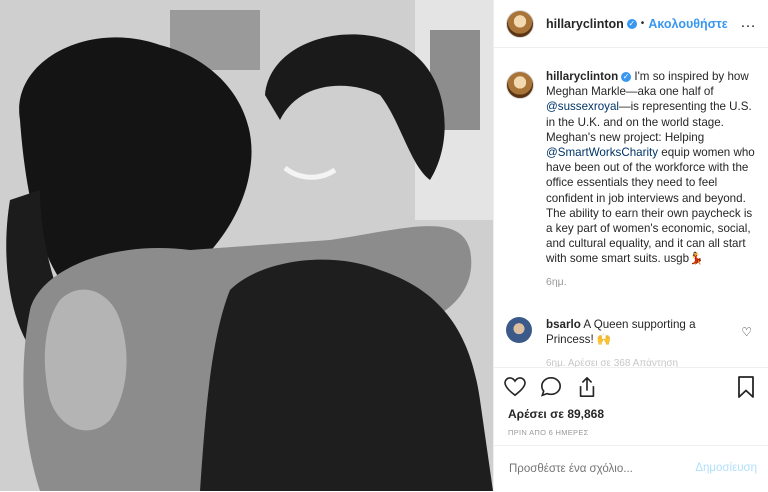  What do you see at coordinates (556, 414) in the screenshot?
I see `likes-count: Αρέσει σε 89,868` at bounding box center [556, 414].